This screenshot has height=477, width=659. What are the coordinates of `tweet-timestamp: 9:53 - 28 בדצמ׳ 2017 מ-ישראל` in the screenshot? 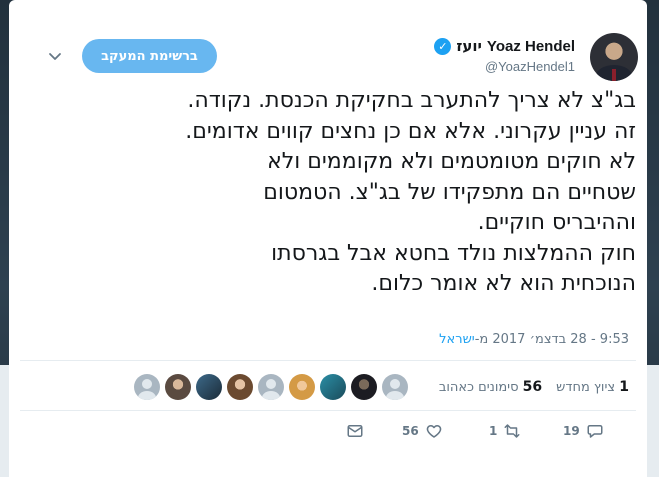 It's located at (534, 339).